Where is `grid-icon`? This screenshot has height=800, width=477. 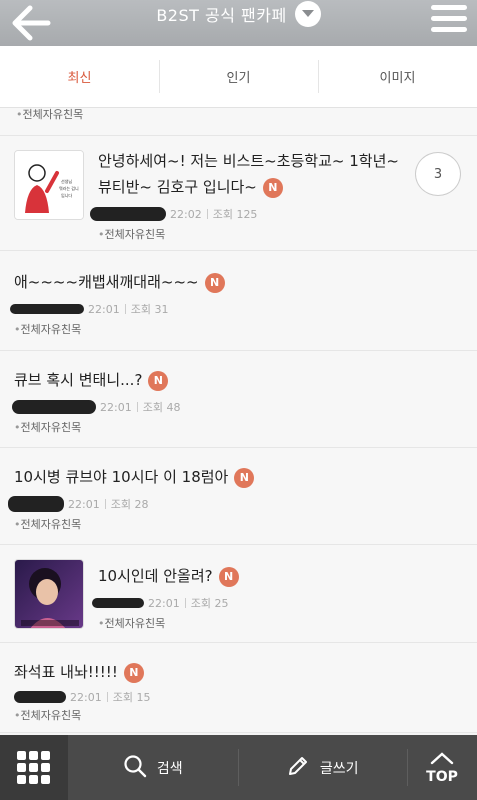
grid-icon is located at coordinates (34, 767).